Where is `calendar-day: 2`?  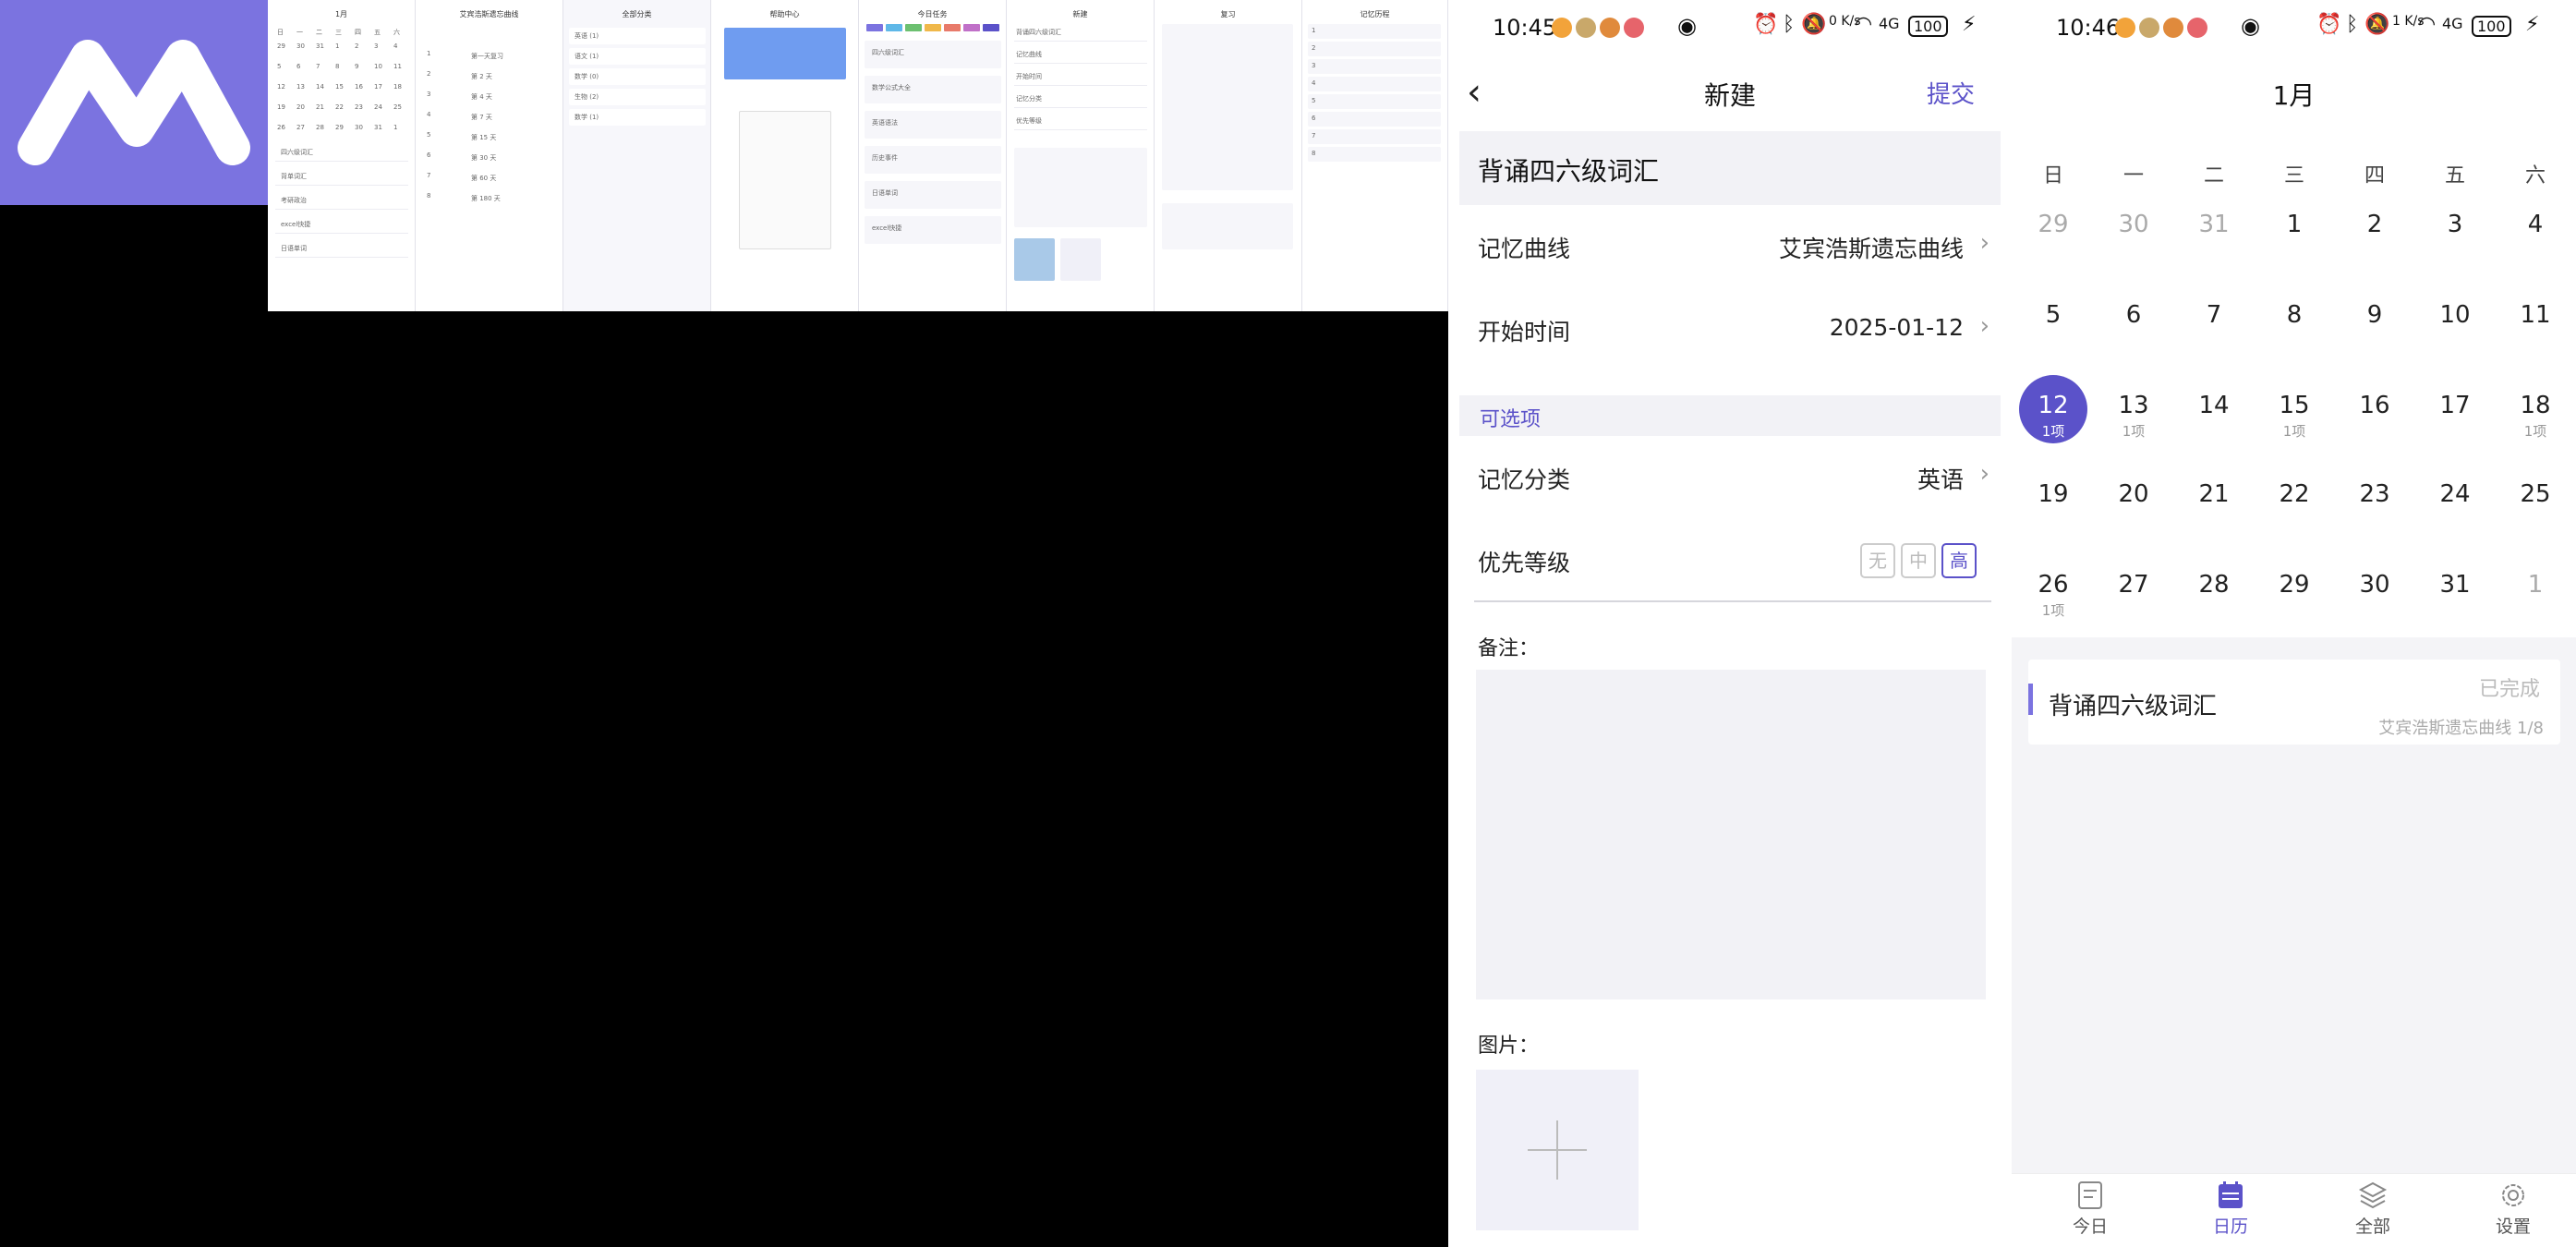 calendar-day: 2 is located at coordinates (2374, 224).